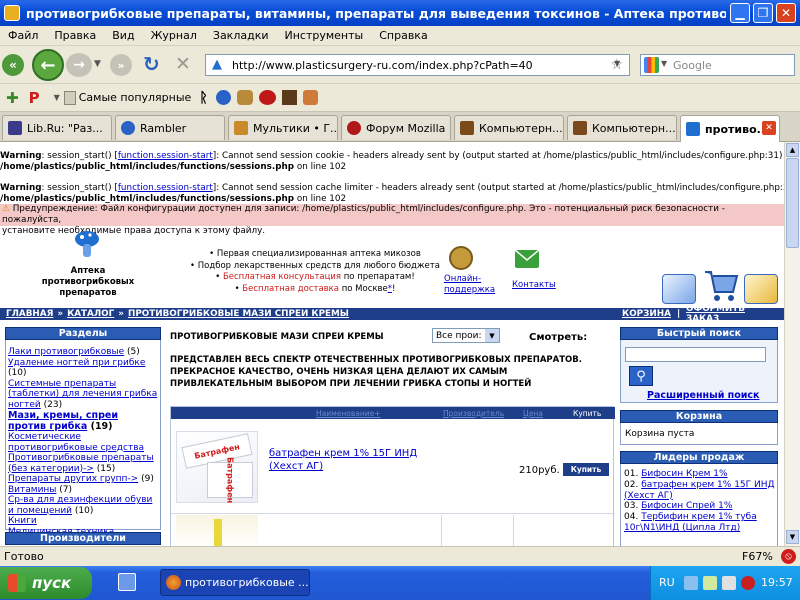  I want to click on tray-icon, so click(710, 583).